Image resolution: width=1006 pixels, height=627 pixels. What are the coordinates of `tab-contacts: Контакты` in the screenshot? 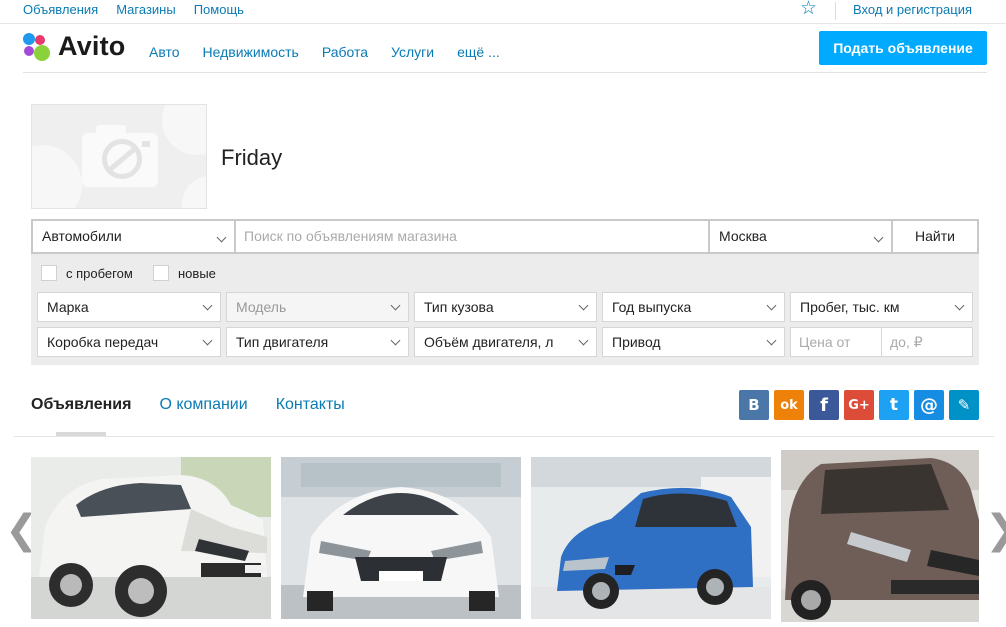 It's located at (310, 405).